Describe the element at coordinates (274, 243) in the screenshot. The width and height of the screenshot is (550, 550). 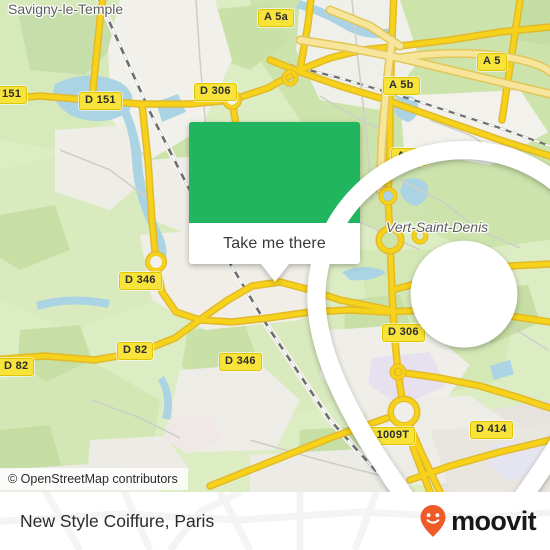
I see `take-me-there-label: Take me there` at that location.